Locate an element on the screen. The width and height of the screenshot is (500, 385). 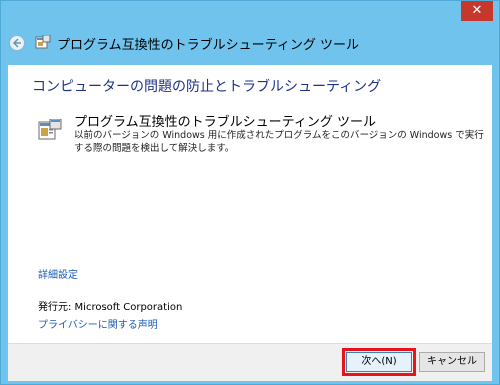
publisher-text: 発行元: Microsoft Corporation is located at coordinates (110, 307).